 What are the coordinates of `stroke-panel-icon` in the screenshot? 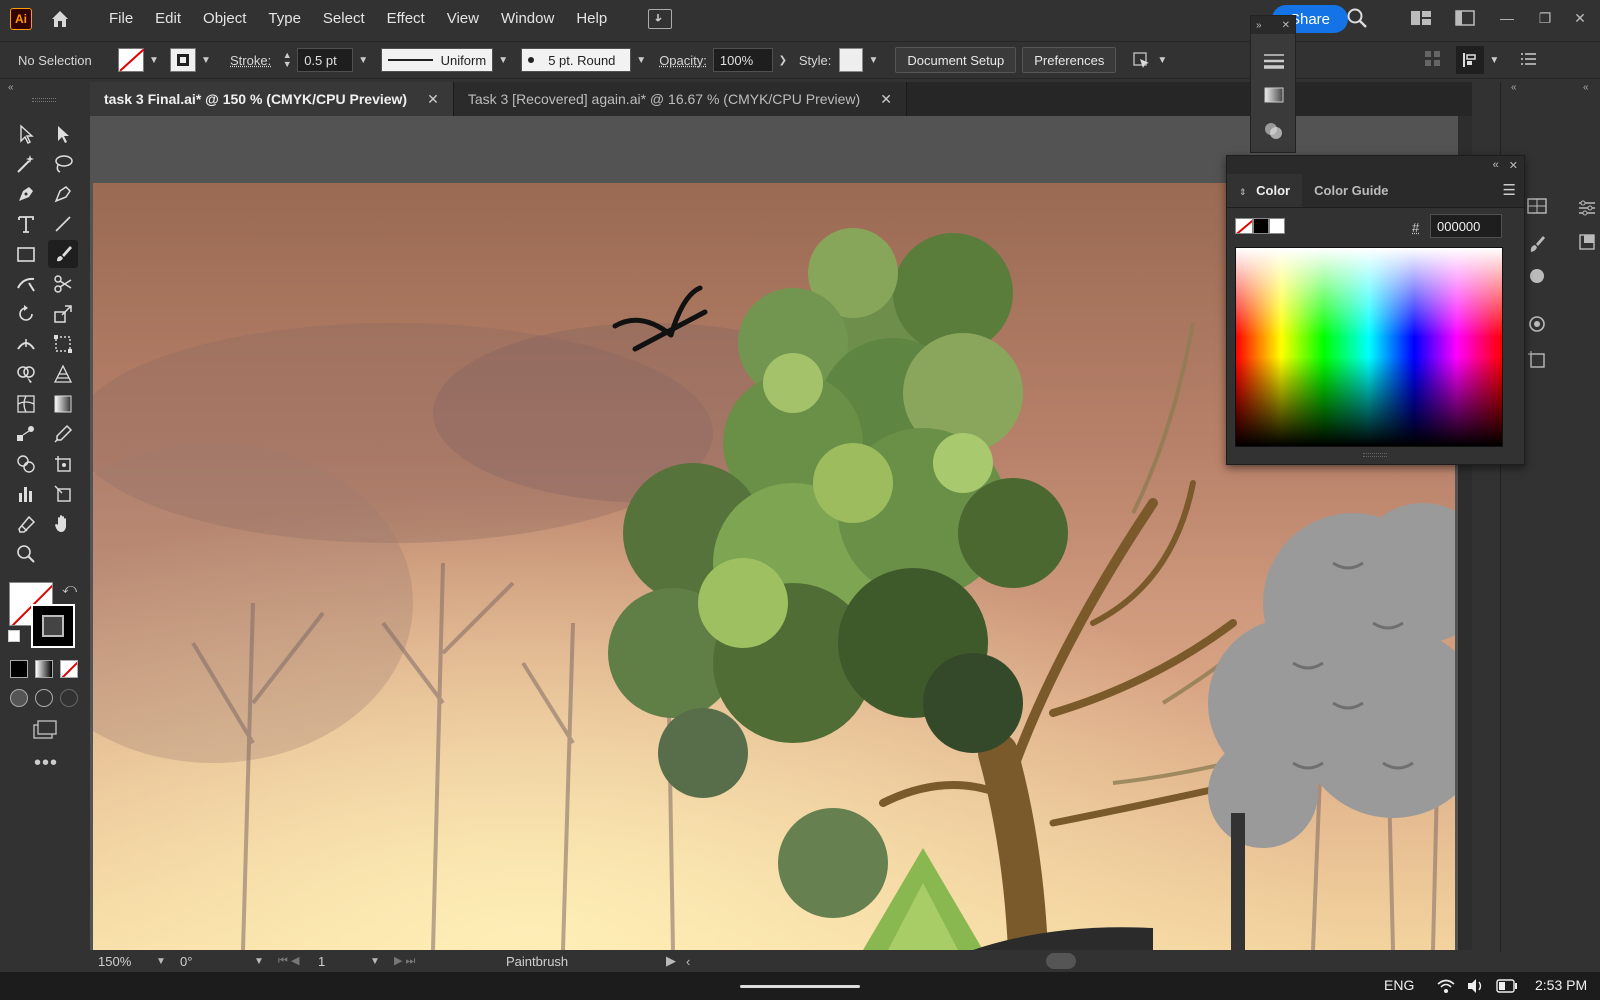 It's located at (1274, 61).